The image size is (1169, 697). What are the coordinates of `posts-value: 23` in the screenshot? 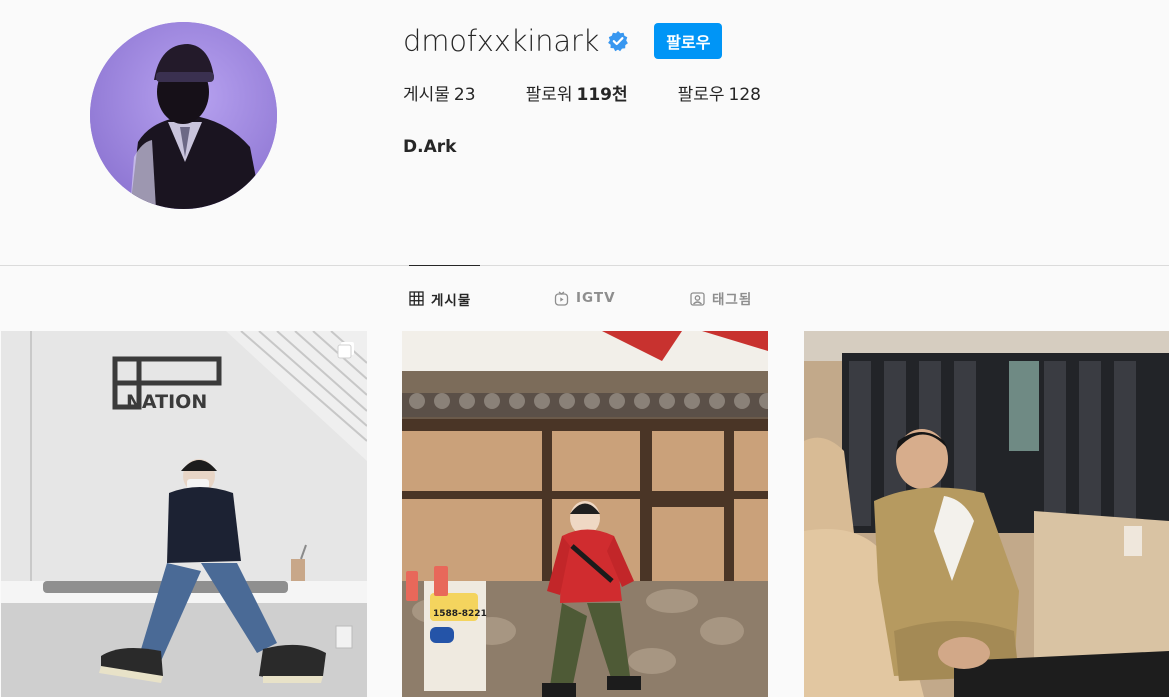 It's located at (464, 95).